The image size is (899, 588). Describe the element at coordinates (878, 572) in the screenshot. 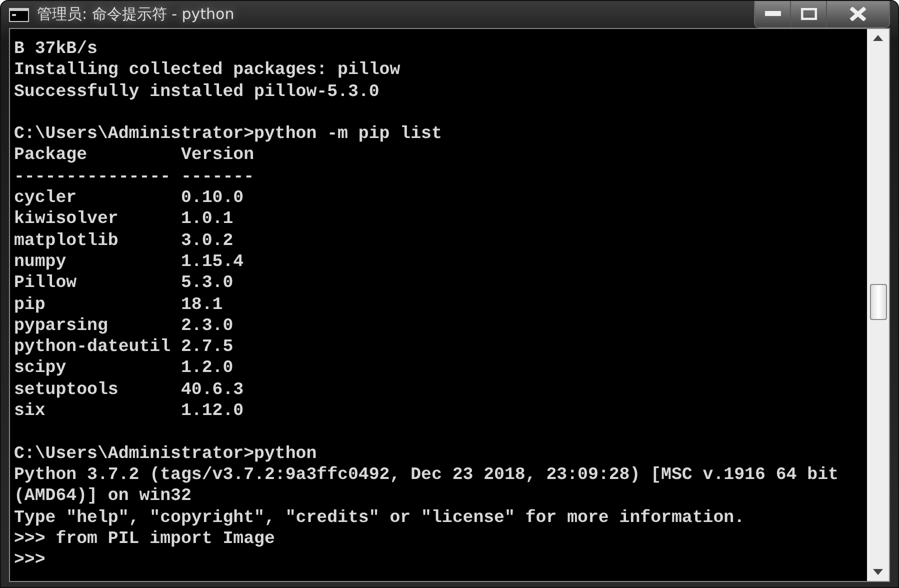

I see `scroll-down-icon` at that location.